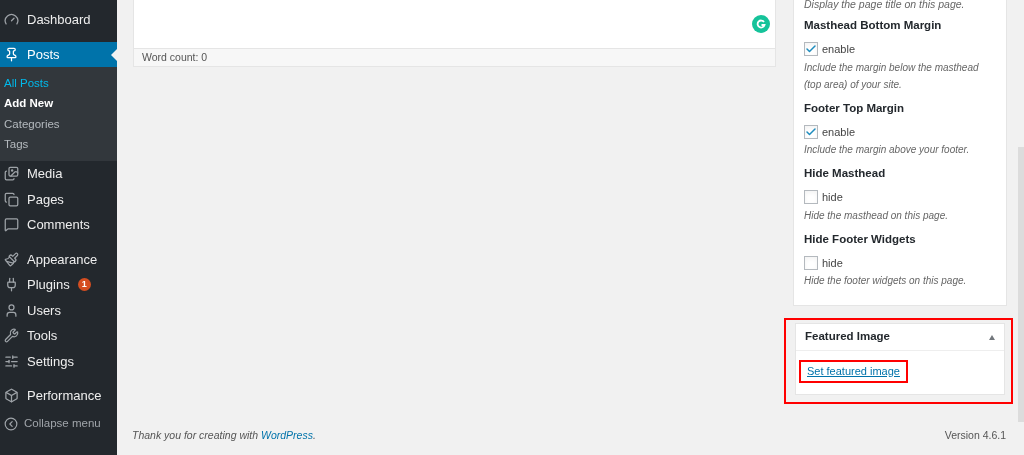  What do you see at coordinates (58, 199) in the screenshot?
I see `menu-item: Pages` at bounding box center [58, 199].